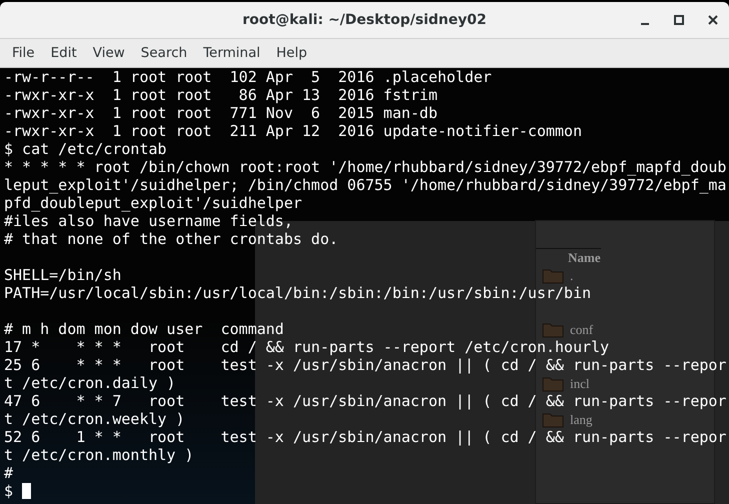  I want to click on terminal-line: 25 6 * * * root test -x /usr/sbin/anacron || ( cd / && run-parts --repor, so click(365, 365).